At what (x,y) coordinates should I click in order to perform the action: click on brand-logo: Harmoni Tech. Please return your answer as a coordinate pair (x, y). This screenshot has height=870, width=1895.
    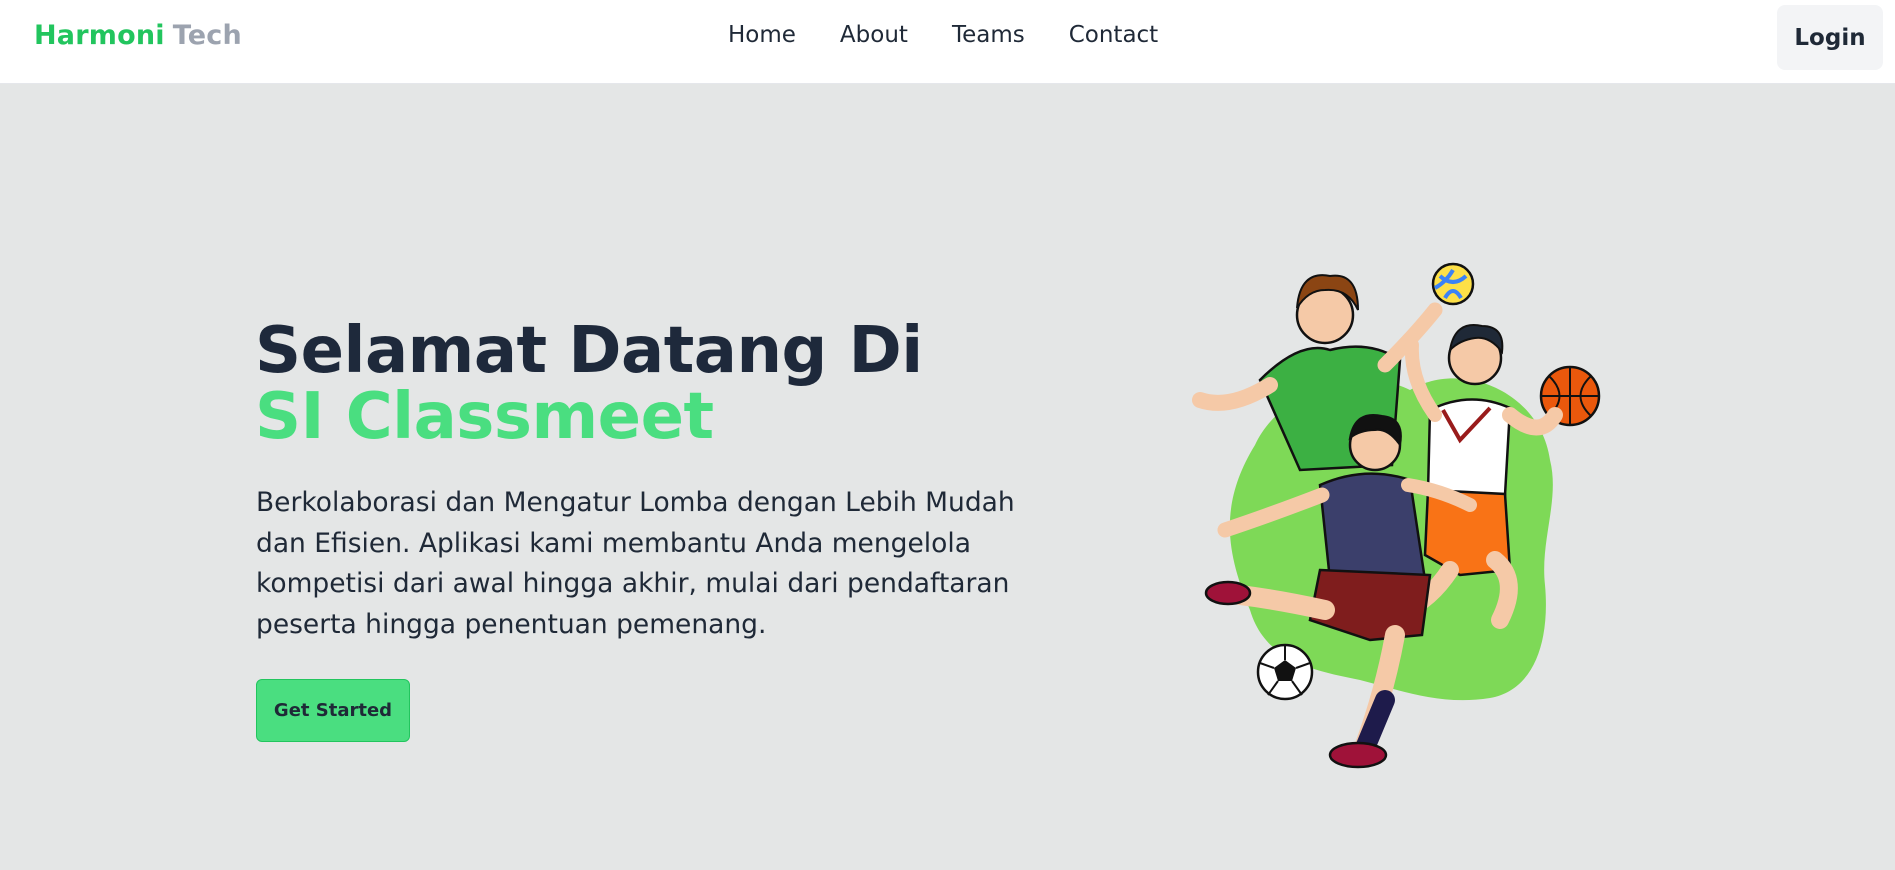
    Looking at the image, I should click on (138, 35).